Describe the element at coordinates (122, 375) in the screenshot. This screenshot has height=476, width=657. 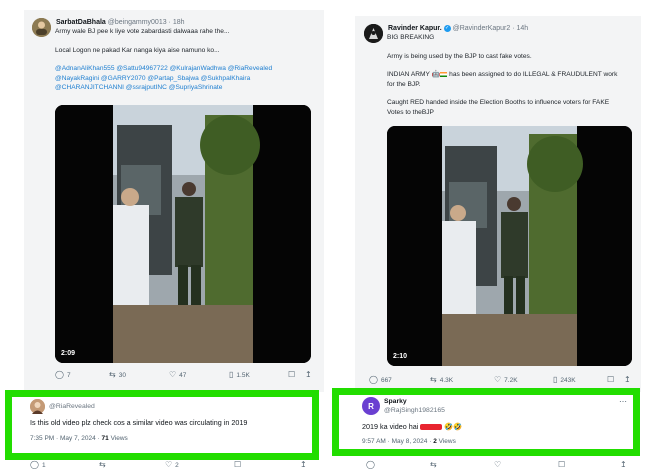
I see `retweet-count: 30` at that location.